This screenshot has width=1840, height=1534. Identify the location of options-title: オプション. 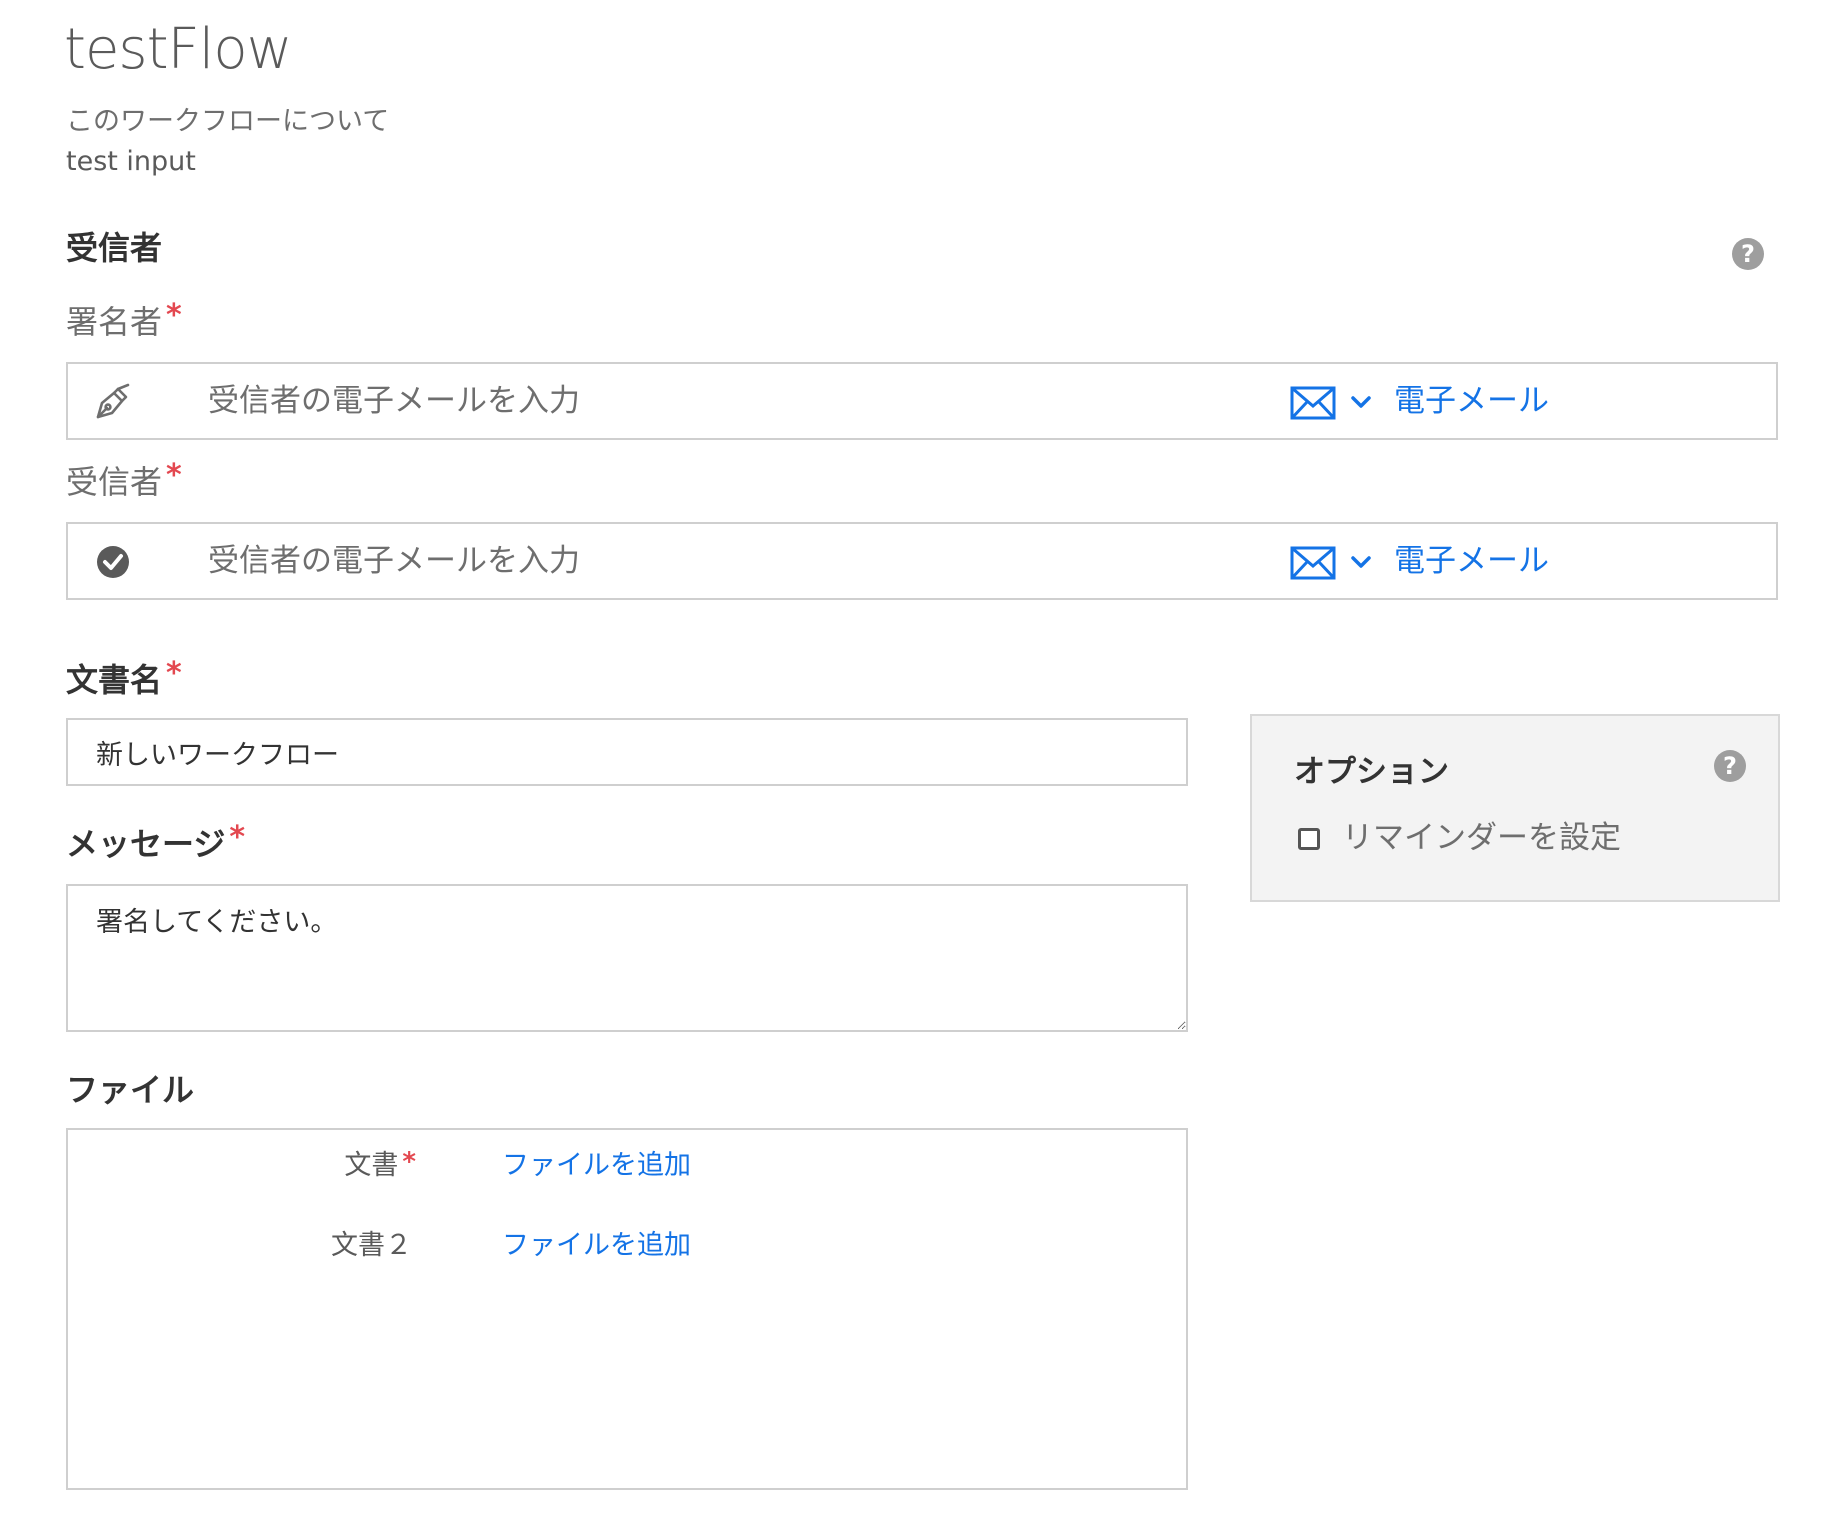
(1371, 772).